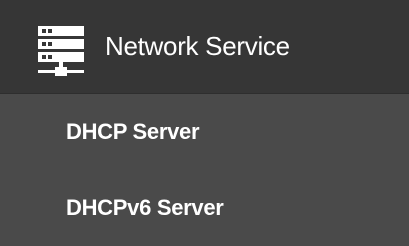 The image size is (409, 246). What do you see at coordinates (133, 131) in the screenshot?
I see `menu-item-label: DHCP Server` at bounding box center [133, 131].